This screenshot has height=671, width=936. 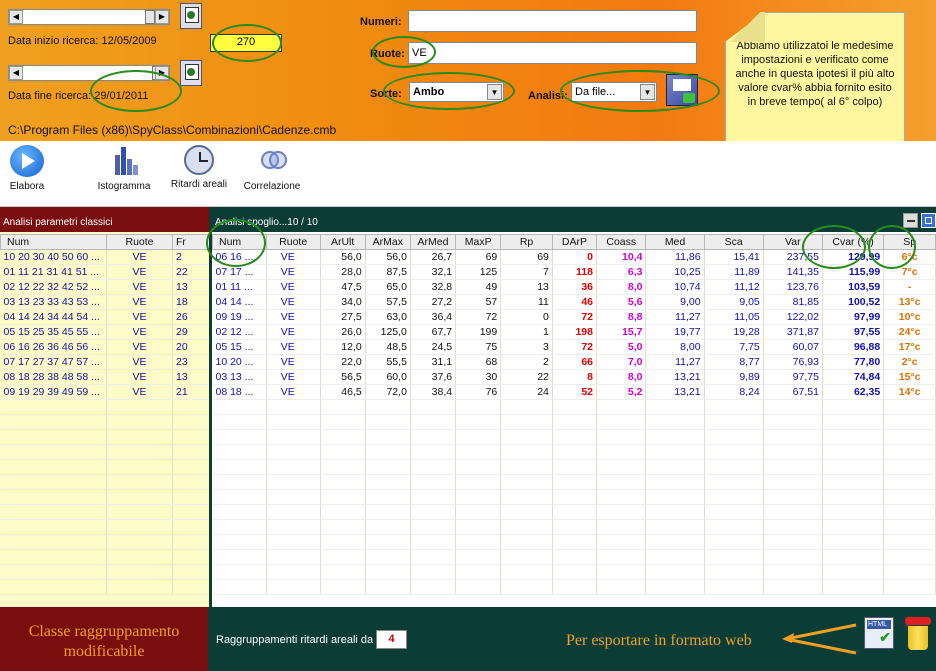 I want to click on column-header: Med, so click(x=675, y=242).